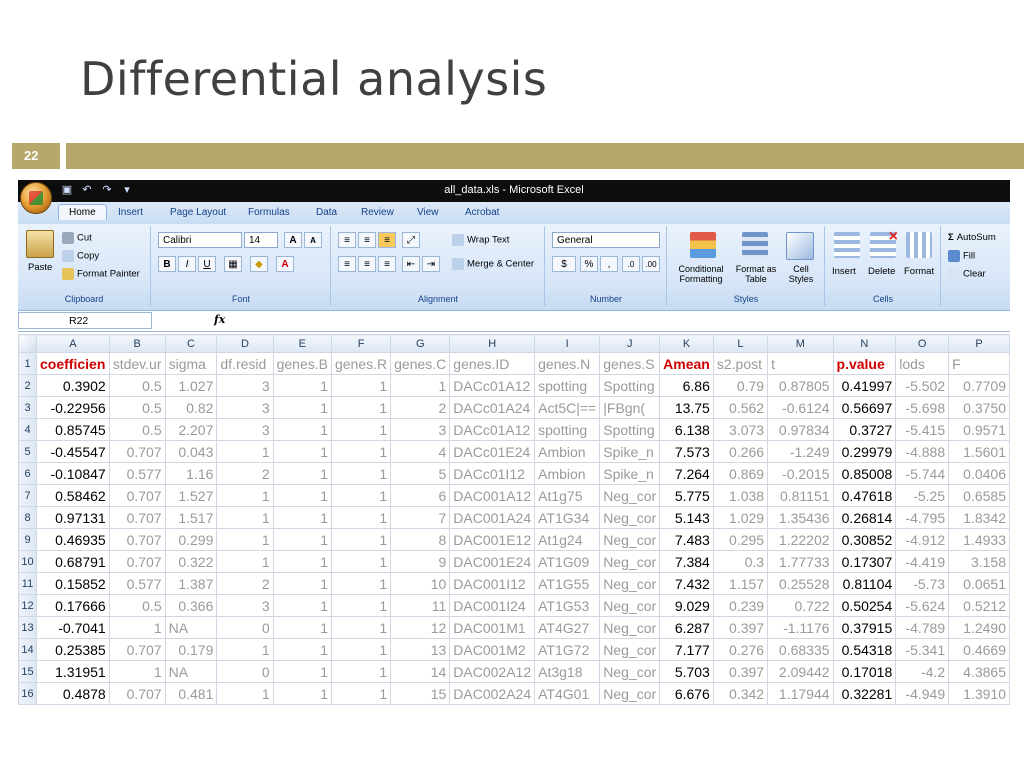 The width and height of the screenshot is (1024, 768). I want to click on italic-button: I, so click(187, 264).